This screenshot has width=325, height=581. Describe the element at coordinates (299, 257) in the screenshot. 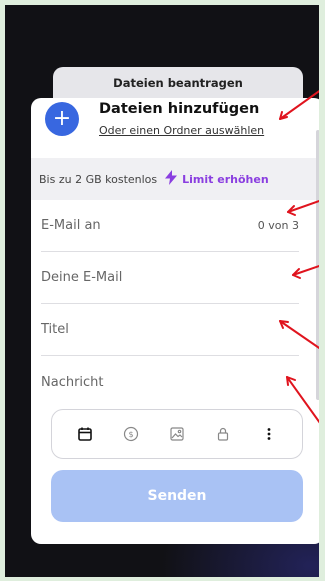

I see `annotation-arrows` at that location.